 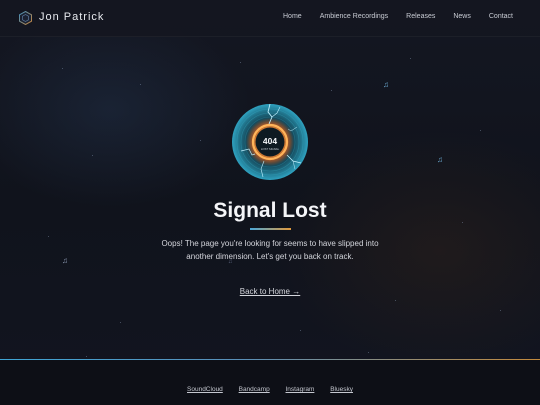 I want to click on nav-link-home: Home, so click(x=292, y=16).